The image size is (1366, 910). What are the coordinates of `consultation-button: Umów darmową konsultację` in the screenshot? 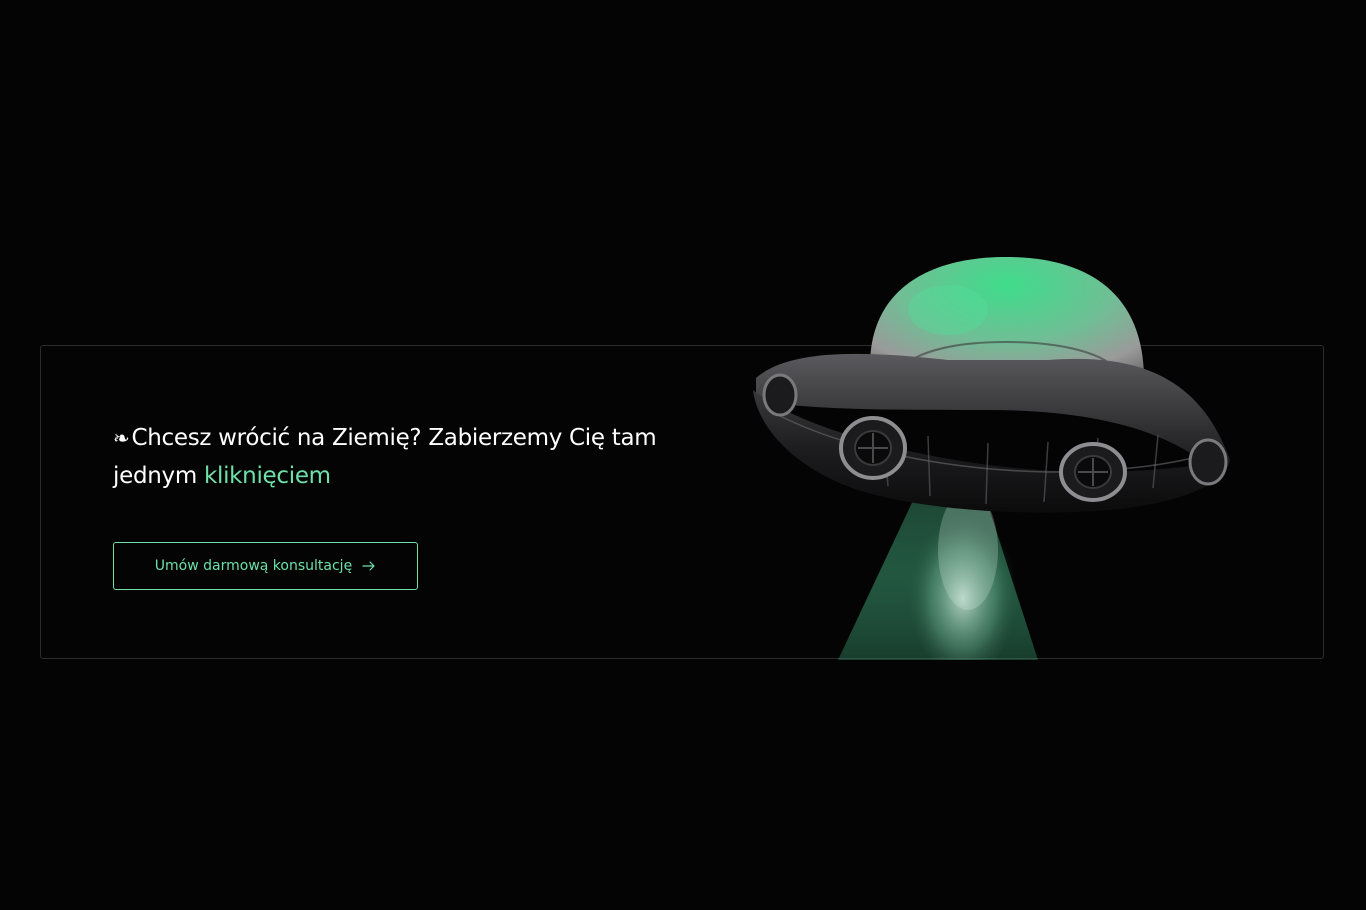 It's located at (265, 566).